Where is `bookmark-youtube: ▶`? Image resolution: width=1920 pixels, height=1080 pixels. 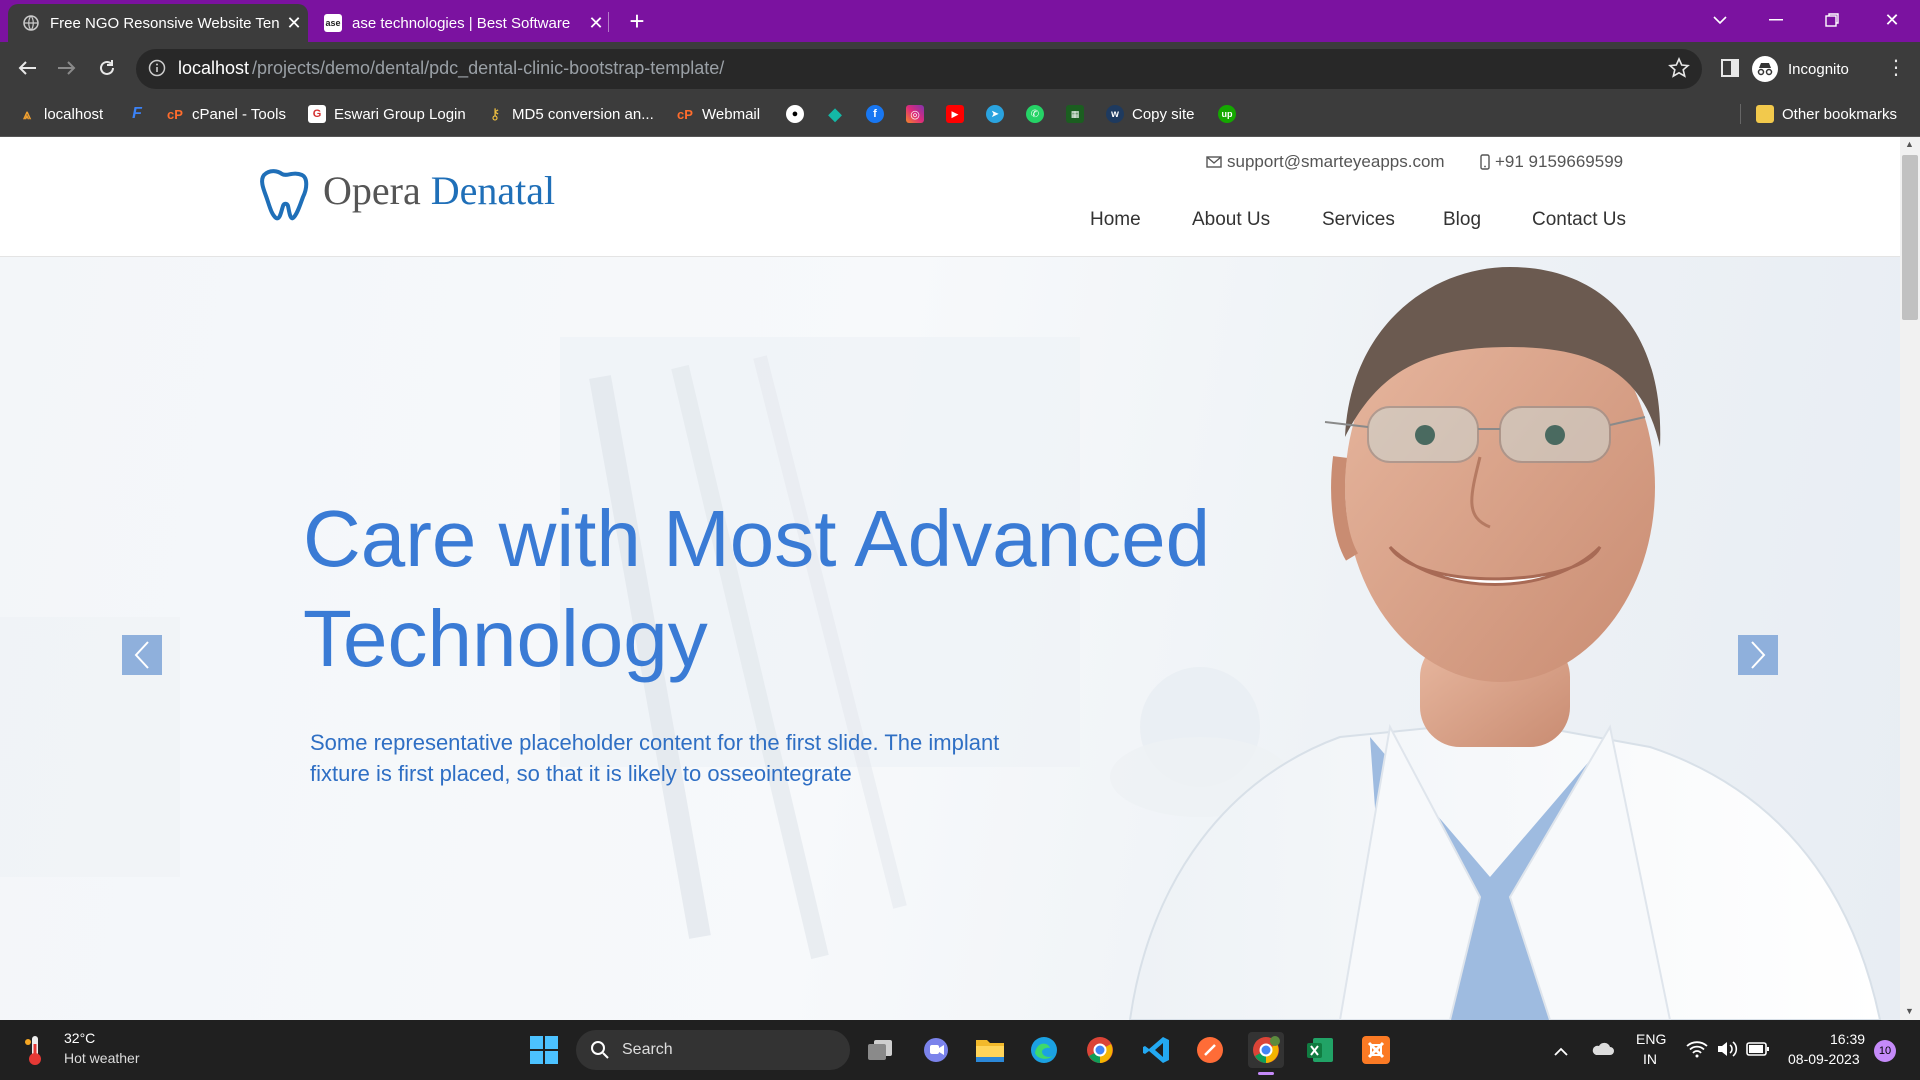 bookmark-youtube: ▶ is located at coordinates (959, 114).